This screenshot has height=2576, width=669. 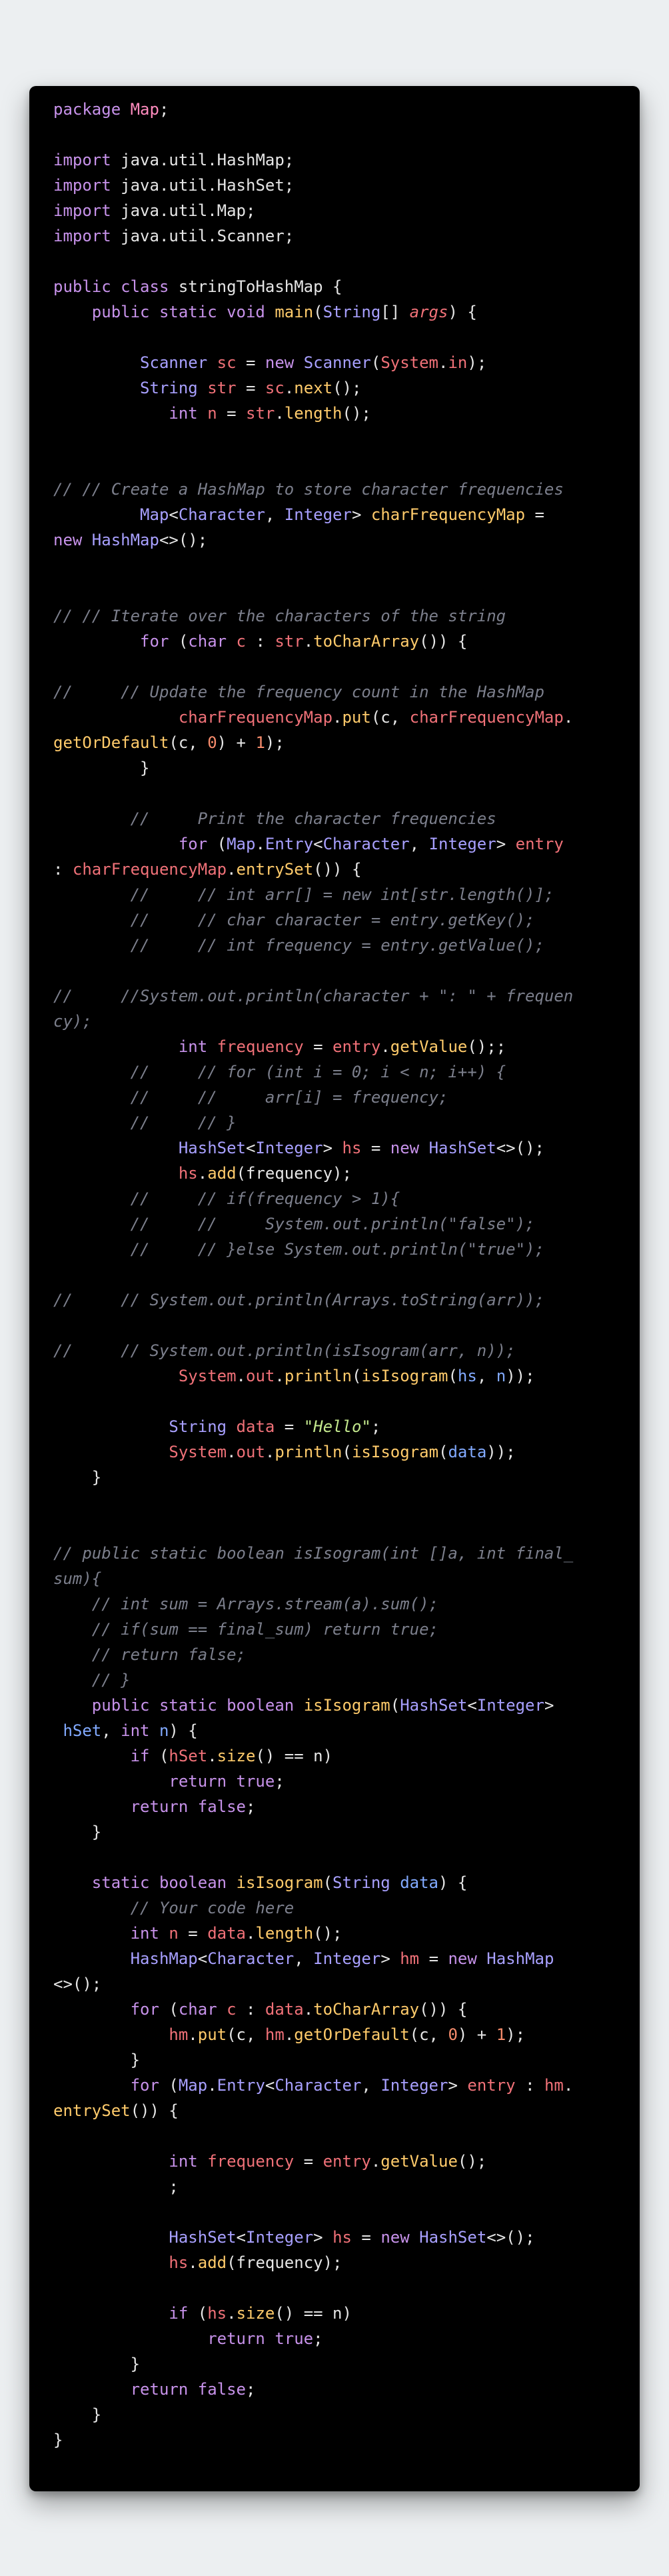 I want to click on code-line: return false;, so click(x=346, y=1806).